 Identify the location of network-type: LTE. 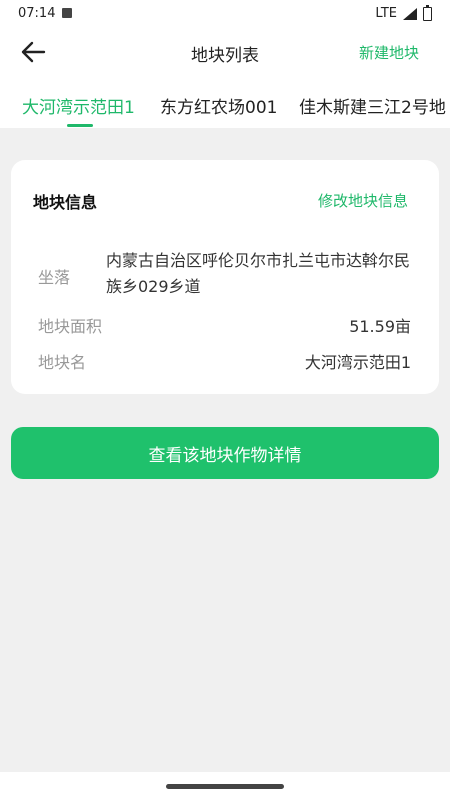
(386, 13).